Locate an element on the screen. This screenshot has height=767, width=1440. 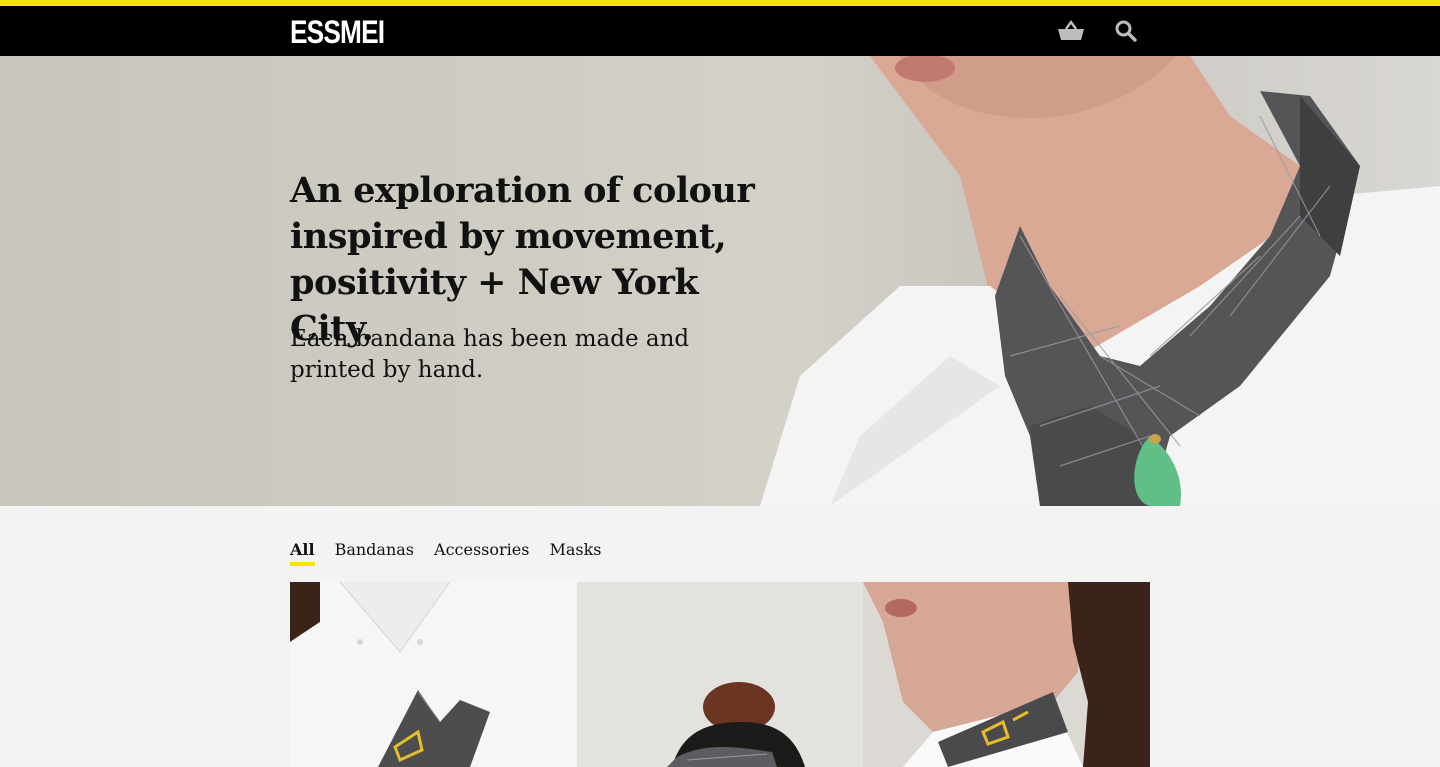
tab-all: All is located at coordinates (302, 553).